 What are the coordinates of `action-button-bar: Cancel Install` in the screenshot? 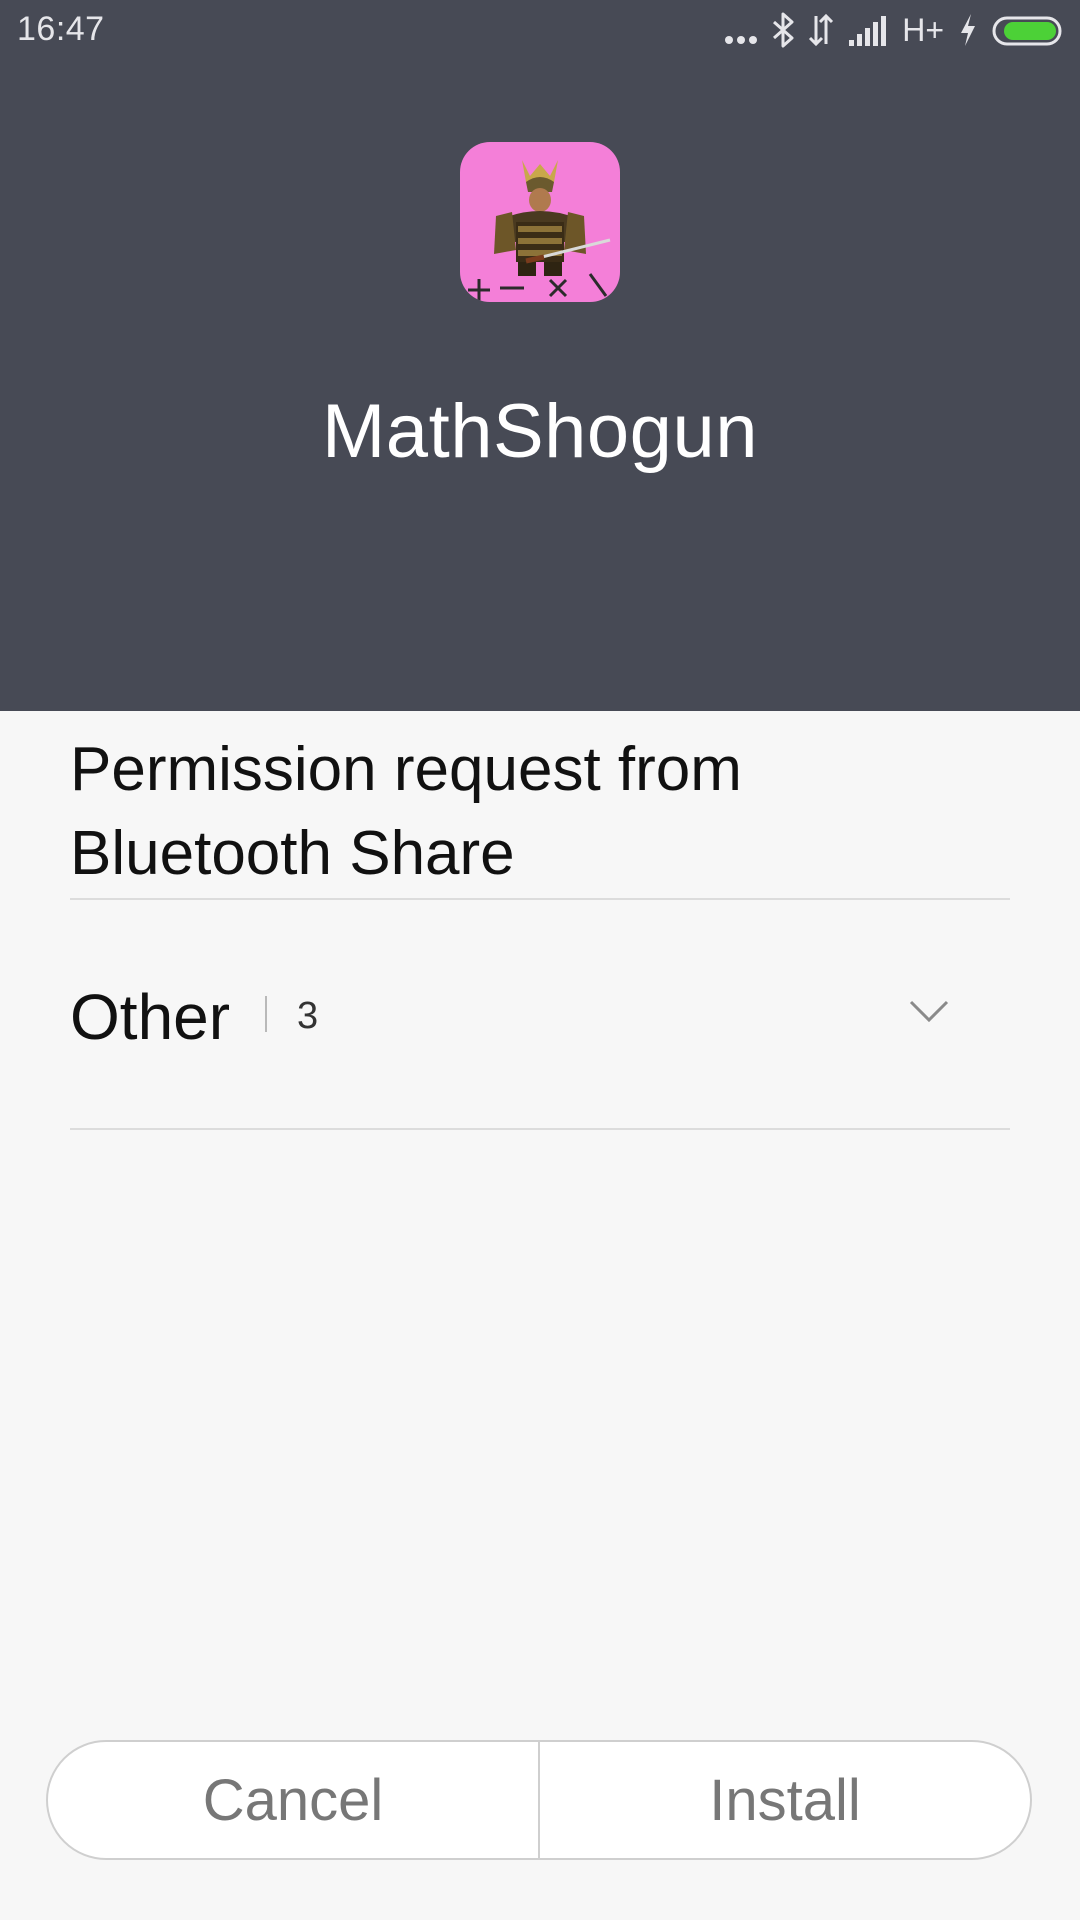 It's located at (539, 1800).